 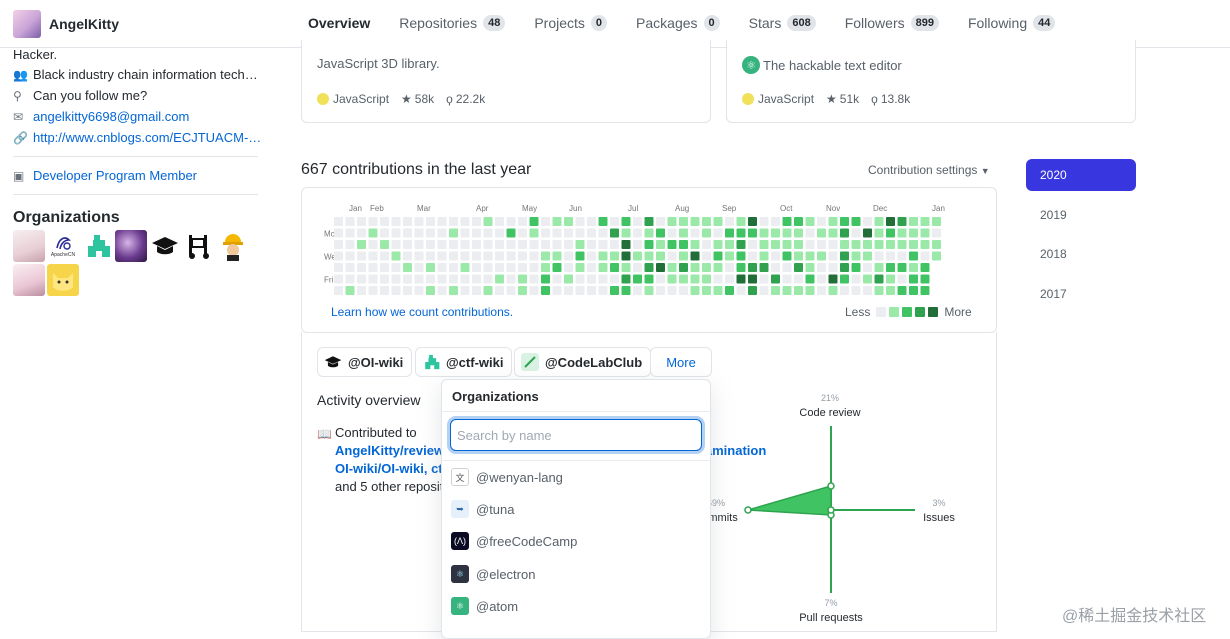 I want to click on year-2019: 2019, so click(x=1081, y=215).